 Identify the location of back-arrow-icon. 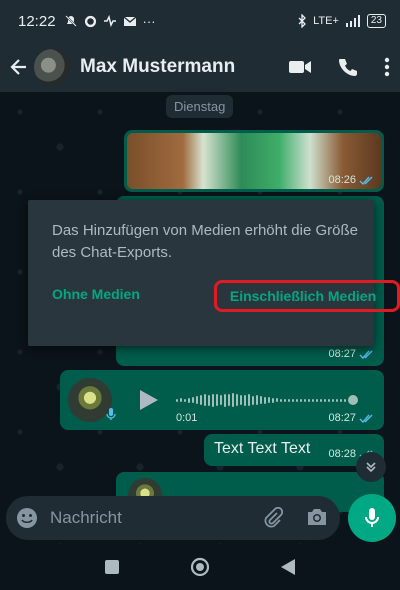
(18, 67).